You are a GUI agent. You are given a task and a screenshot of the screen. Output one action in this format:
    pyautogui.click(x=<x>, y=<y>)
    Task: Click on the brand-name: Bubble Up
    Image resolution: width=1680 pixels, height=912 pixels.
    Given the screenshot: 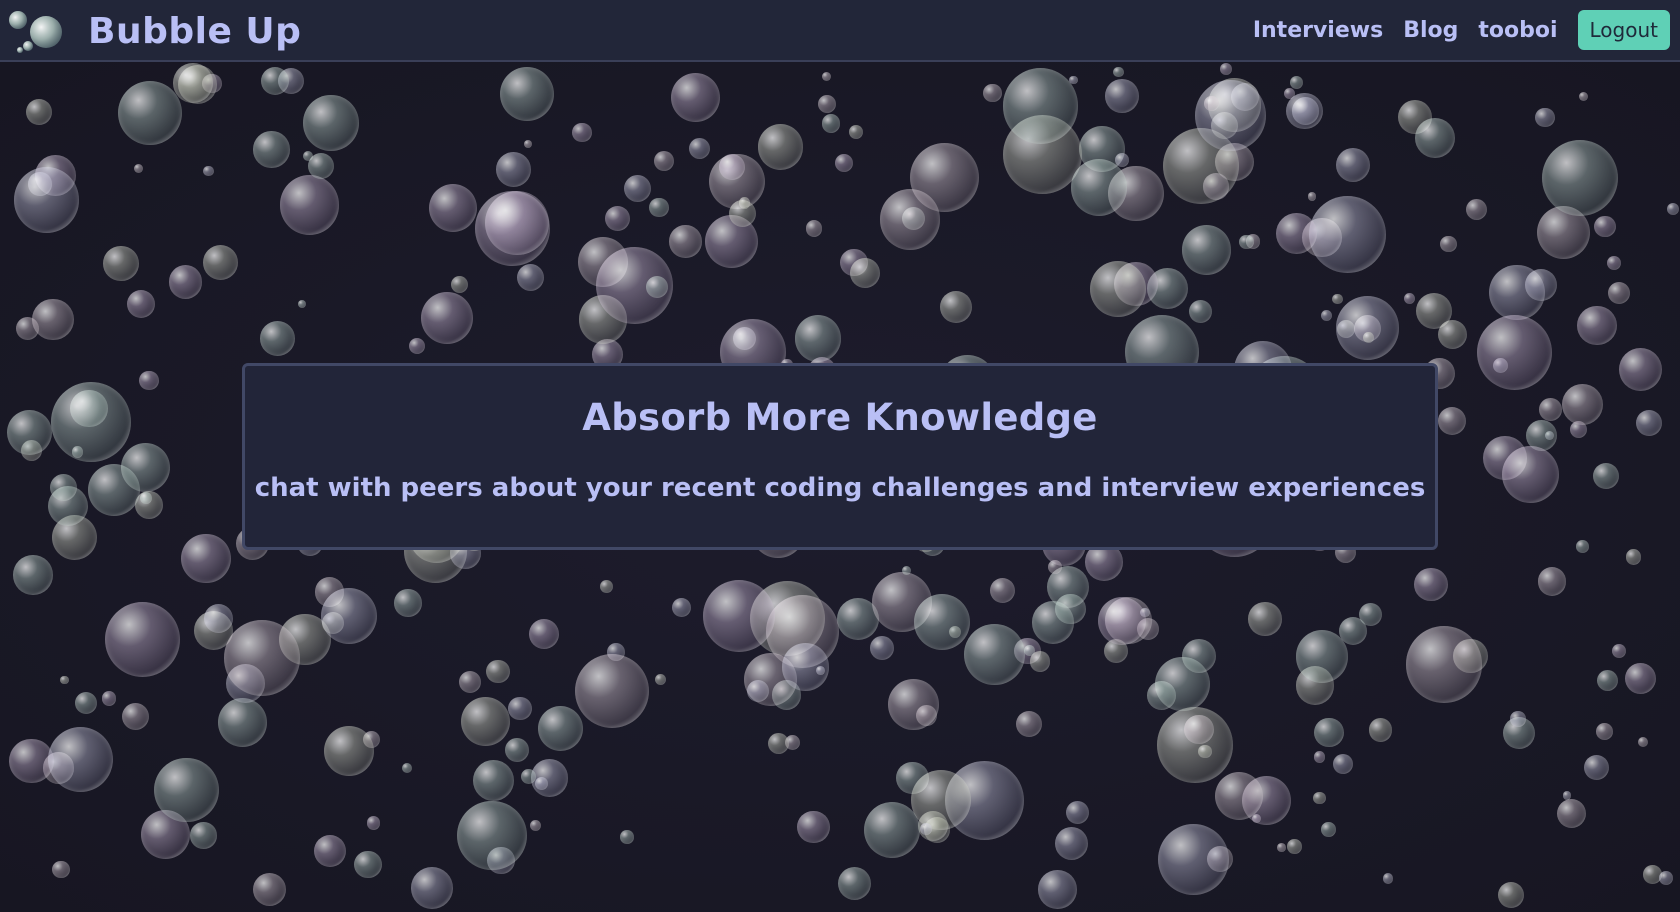 What is the action you would take?
    pyautogui.click(x=195, y=31)
    